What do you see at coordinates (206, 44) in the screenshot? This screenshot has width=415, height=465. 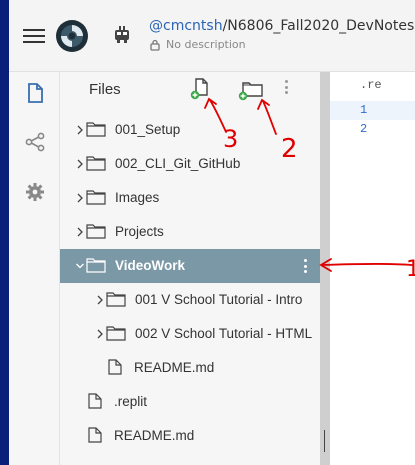 I see `repo-description-text: No description` at bounding box center [206, 44].